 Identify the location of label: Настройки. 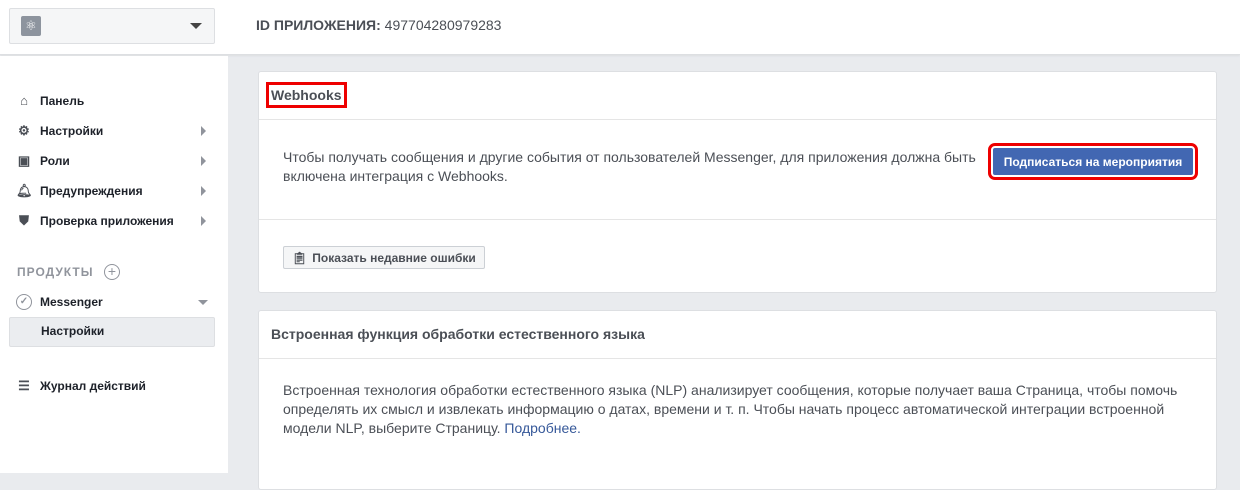
(72, 131).